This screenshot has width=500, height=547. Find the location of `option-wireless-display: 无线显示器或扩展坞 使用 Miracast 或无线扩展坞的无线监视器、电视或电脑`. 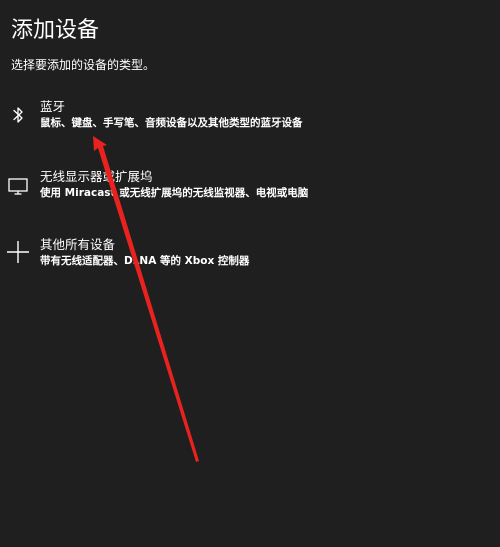

option-wireless-display: 无线显示器或扩展坞 使用 Miracast 或无线扩展坞的无线监视器、电视或电脑 is located at coordinates (250, 193).